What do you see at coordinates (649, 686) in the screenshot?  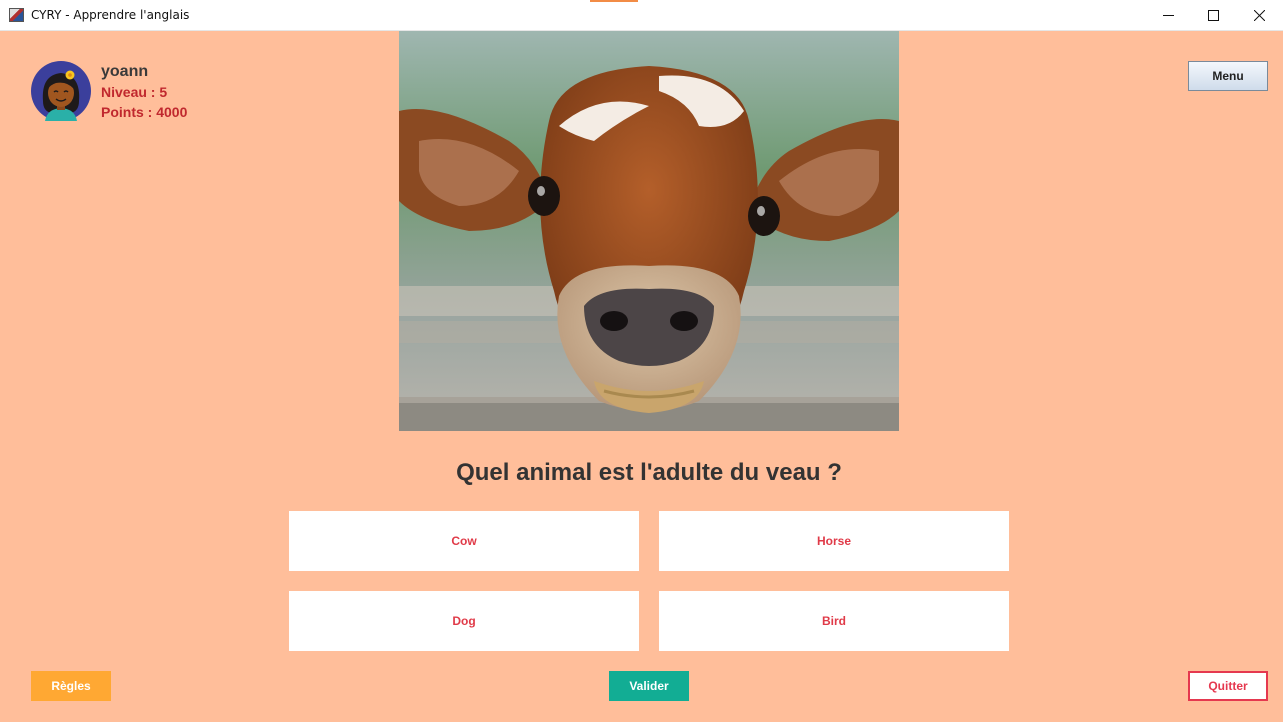 I see `validate-button: Valider` at bounding box center [649, 686].